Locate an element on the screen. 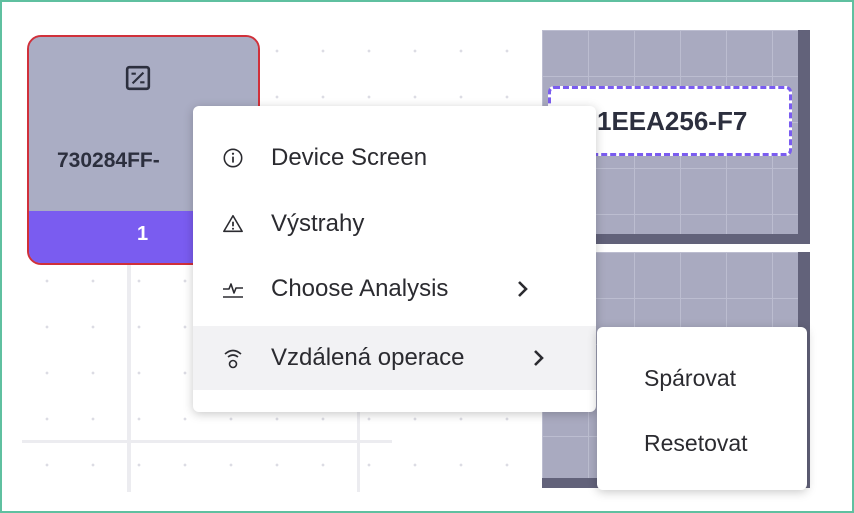  menu-item-choose-analysis: Choose Analysis is located at coordinates (394, 289).